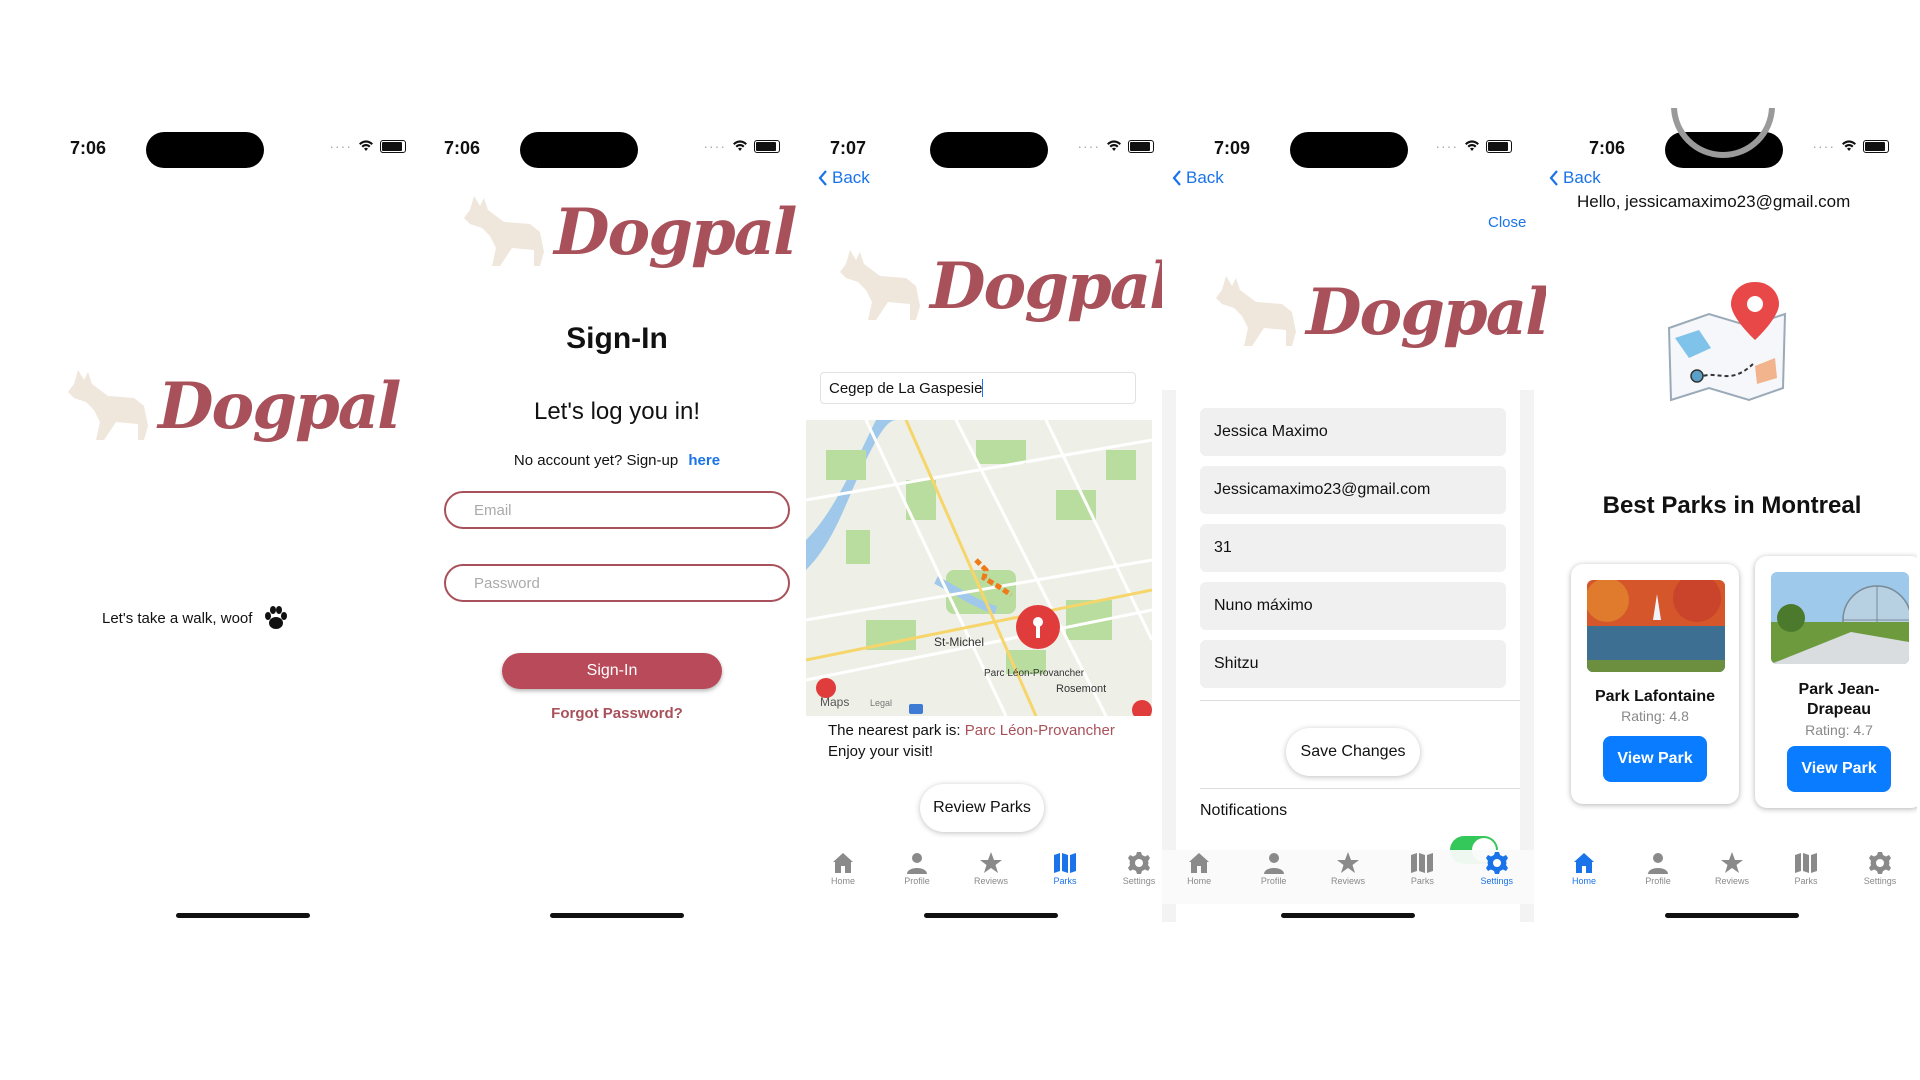 The height and width of the screenshot is (1080, 1920). What do you see at coordinates (1655, 716) in the screenshot?
I see `park-rating: Rating: 4.8` at bounding box center [1655, 716].